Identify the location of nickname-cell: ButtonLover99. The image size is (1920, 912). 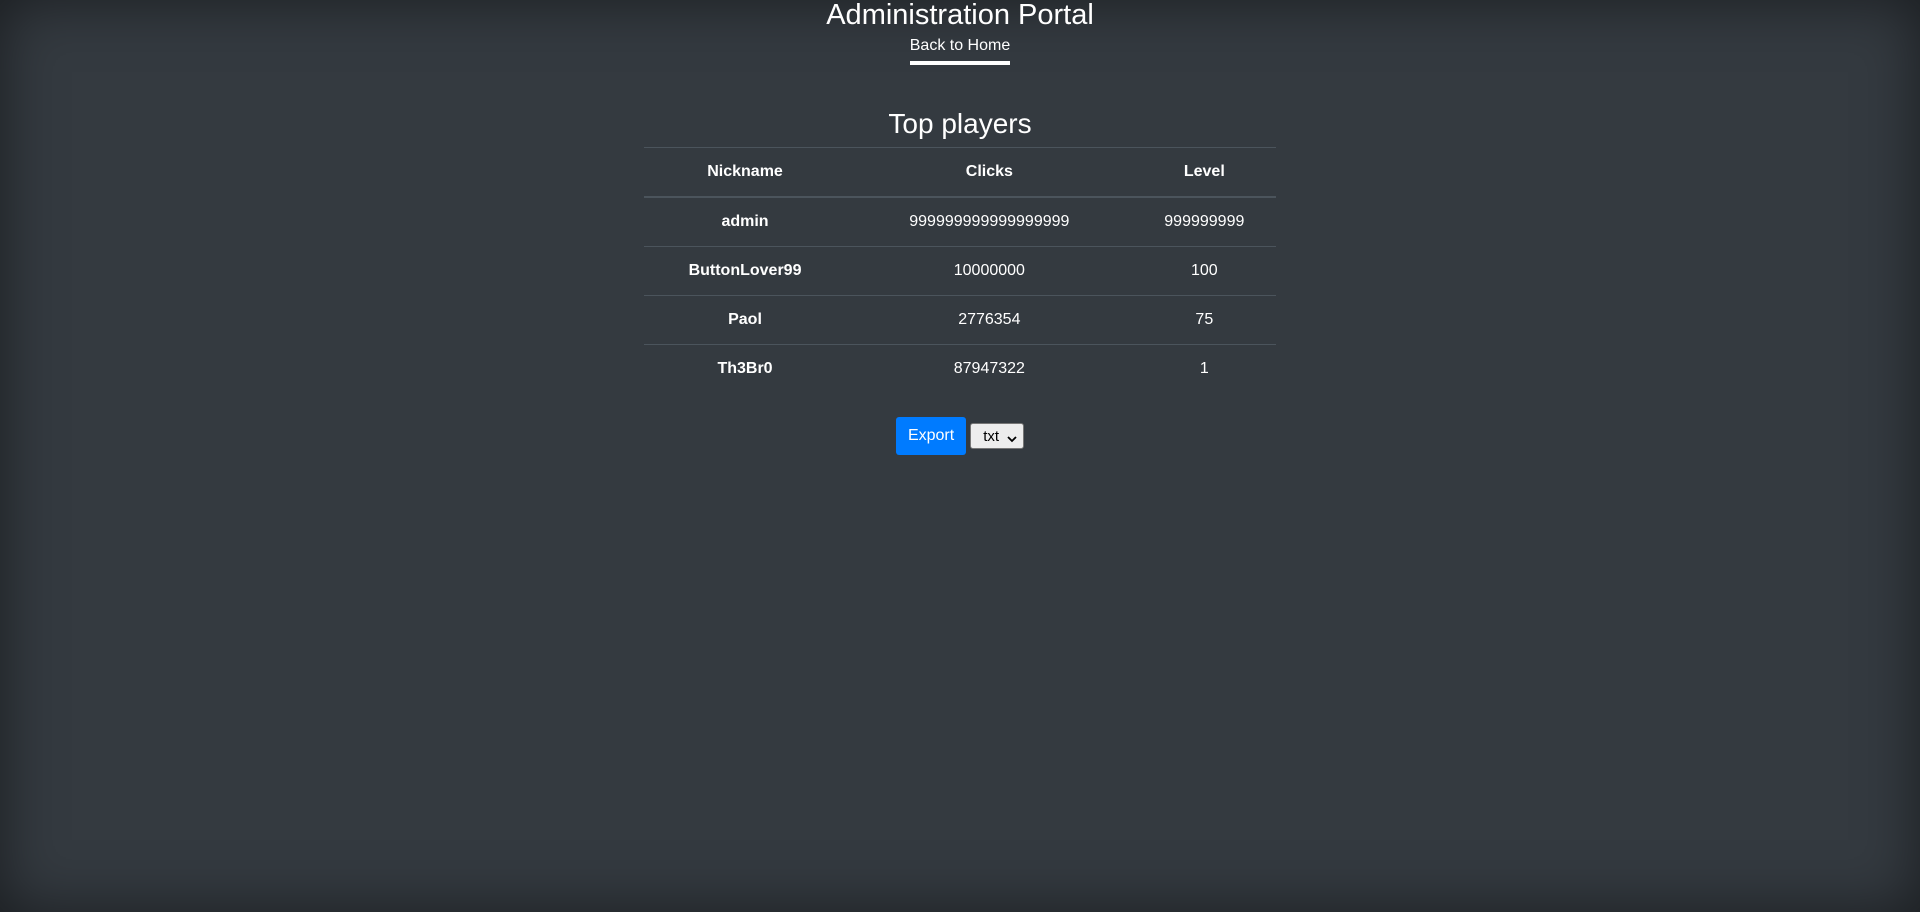
(745, 271).